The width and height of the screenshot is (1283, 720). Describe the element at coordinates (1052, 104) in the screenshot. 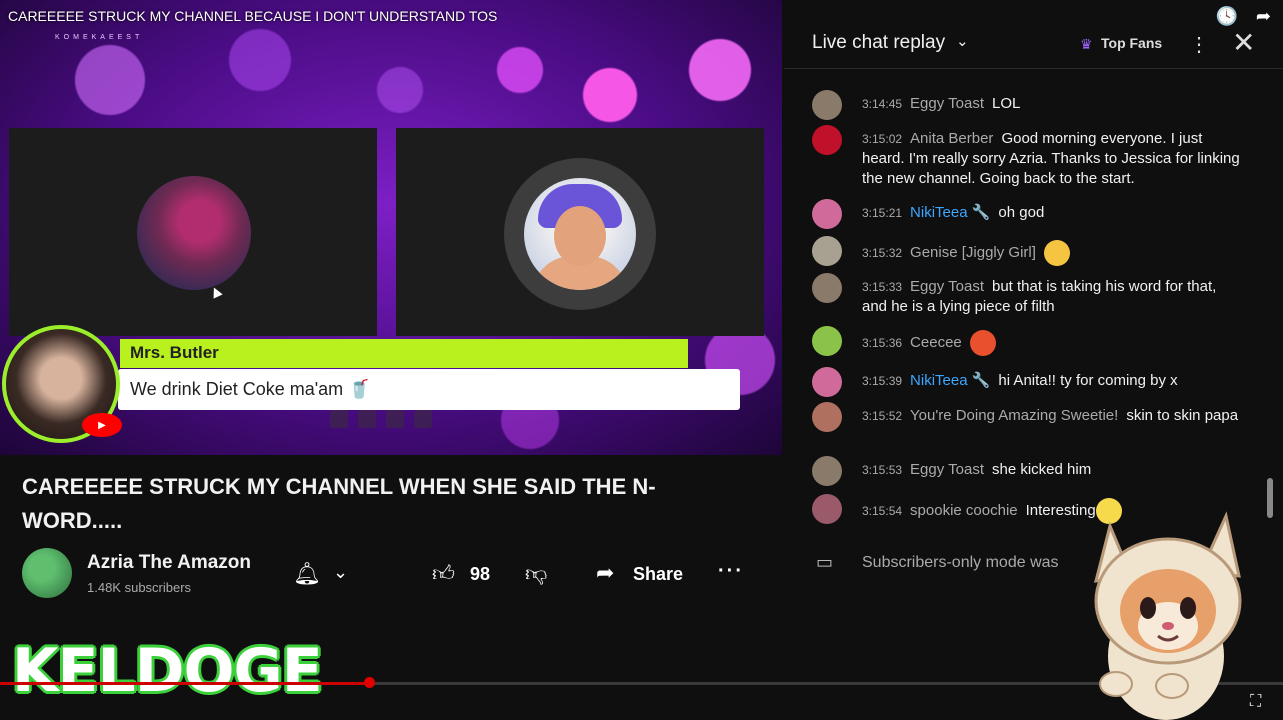

I see `chat-message-body: 3:14:45 Eggy Toast LOL` at that location.